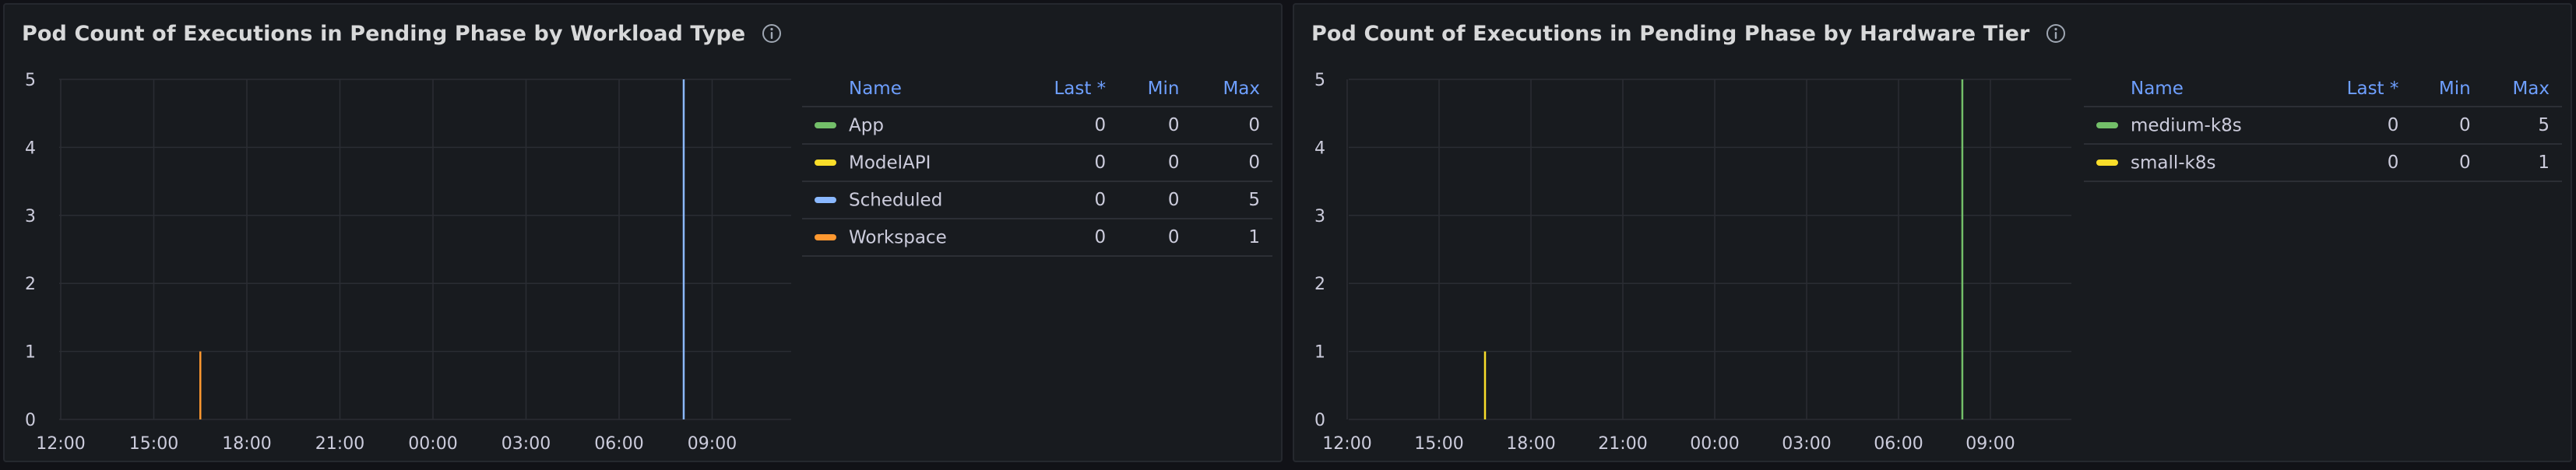 The width and height of the screenshot is (2576, 470). I want to click on legend-series-name: Scheduled, so click(895, 200).